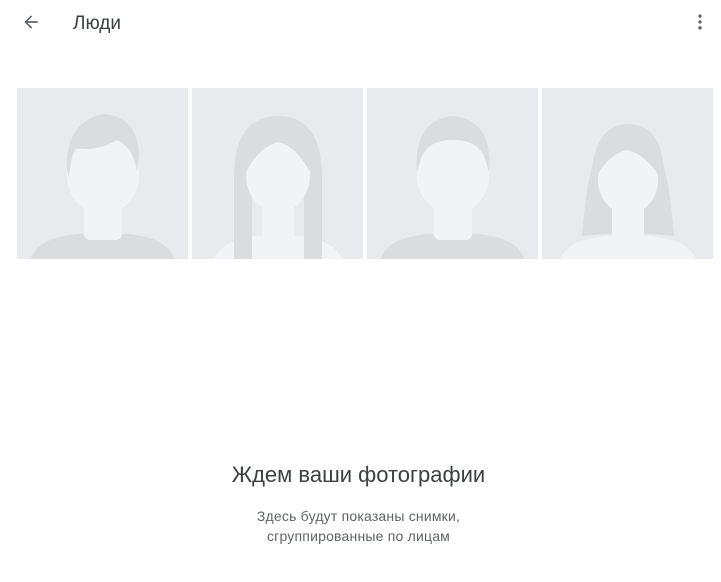  What do you see at coordinates (360, 24) in the screenshot?
I see `top-app-bar: Люди` at bounding box center [360, 24].